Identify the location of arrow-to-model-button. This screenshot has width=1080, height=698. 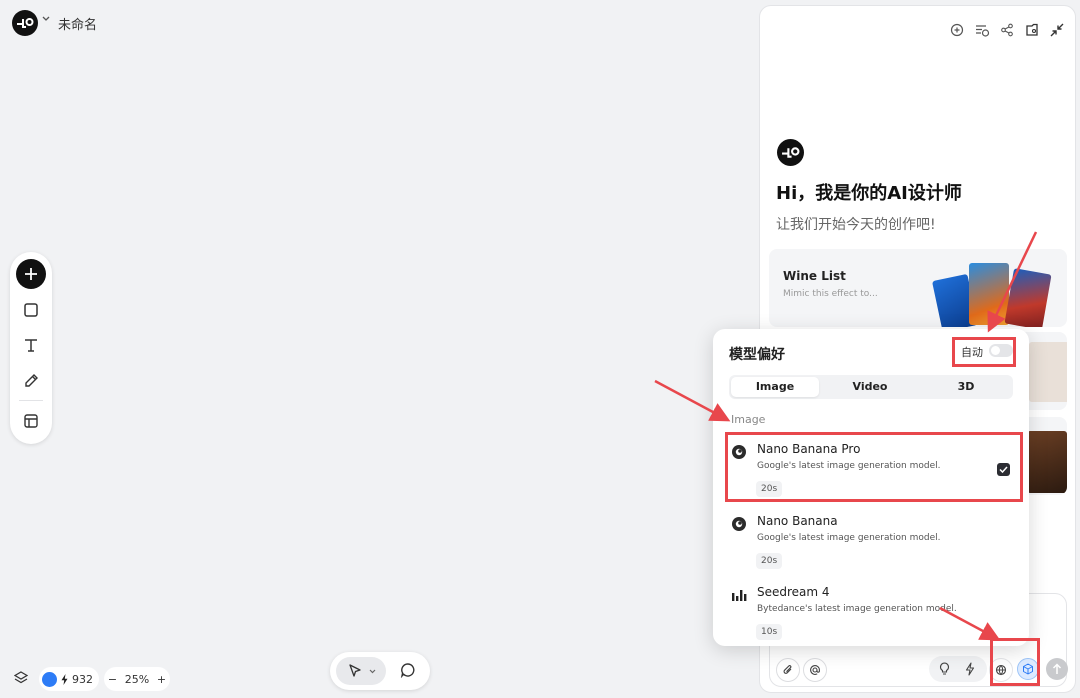
(970, 623).